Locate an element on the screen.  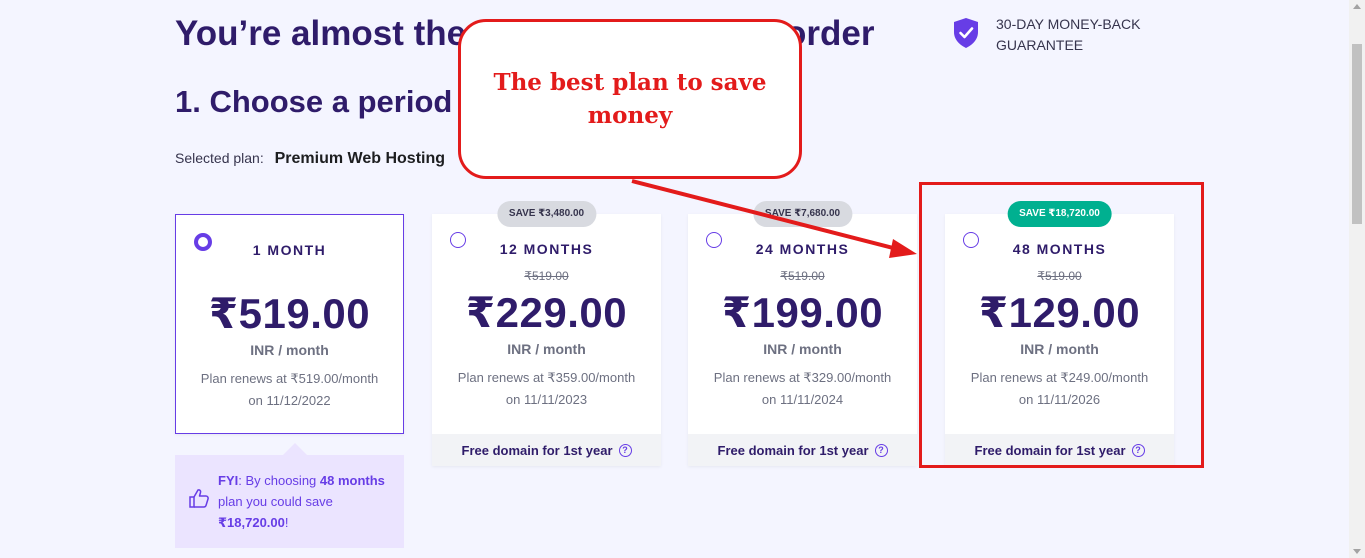
scrollbar is located at coordinates (1357, 279).